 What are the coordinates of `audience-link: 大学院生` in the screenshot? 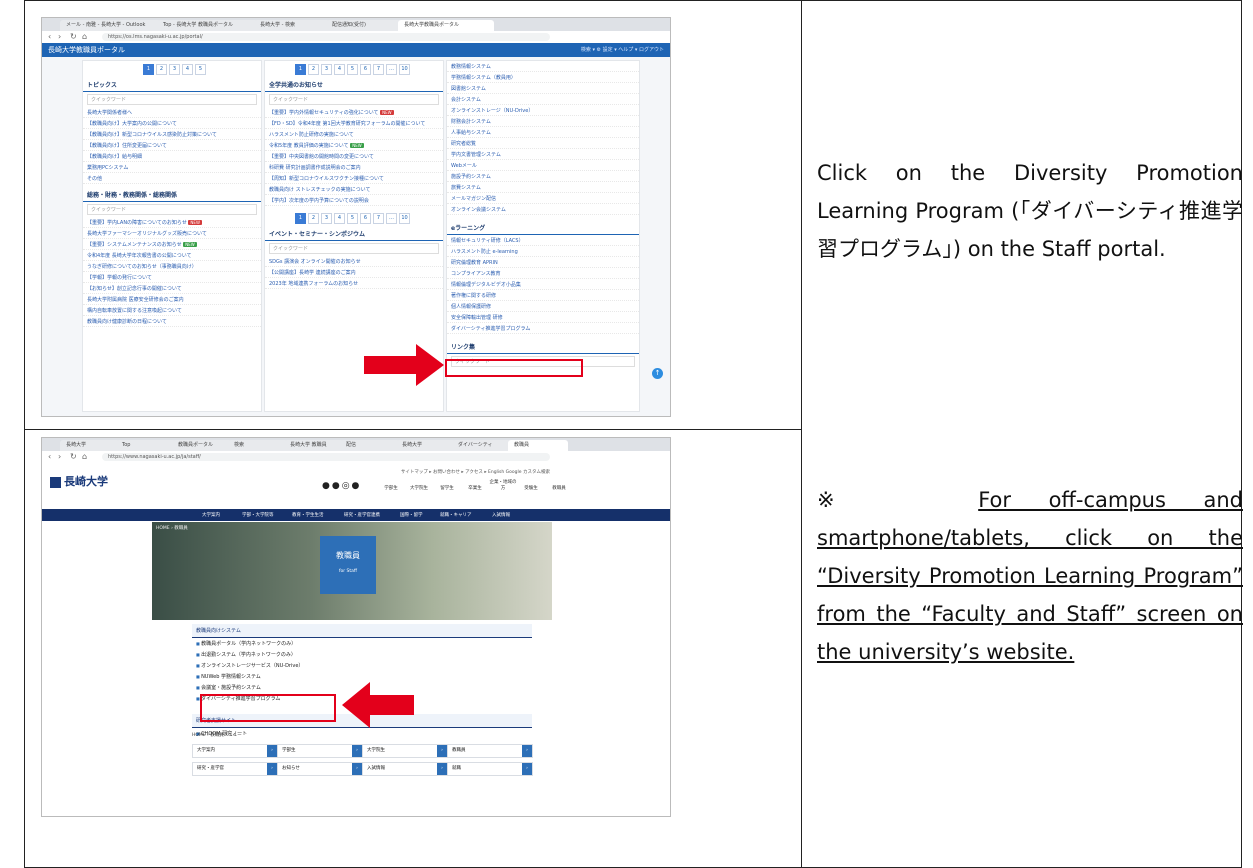 It's located at (419, 488).